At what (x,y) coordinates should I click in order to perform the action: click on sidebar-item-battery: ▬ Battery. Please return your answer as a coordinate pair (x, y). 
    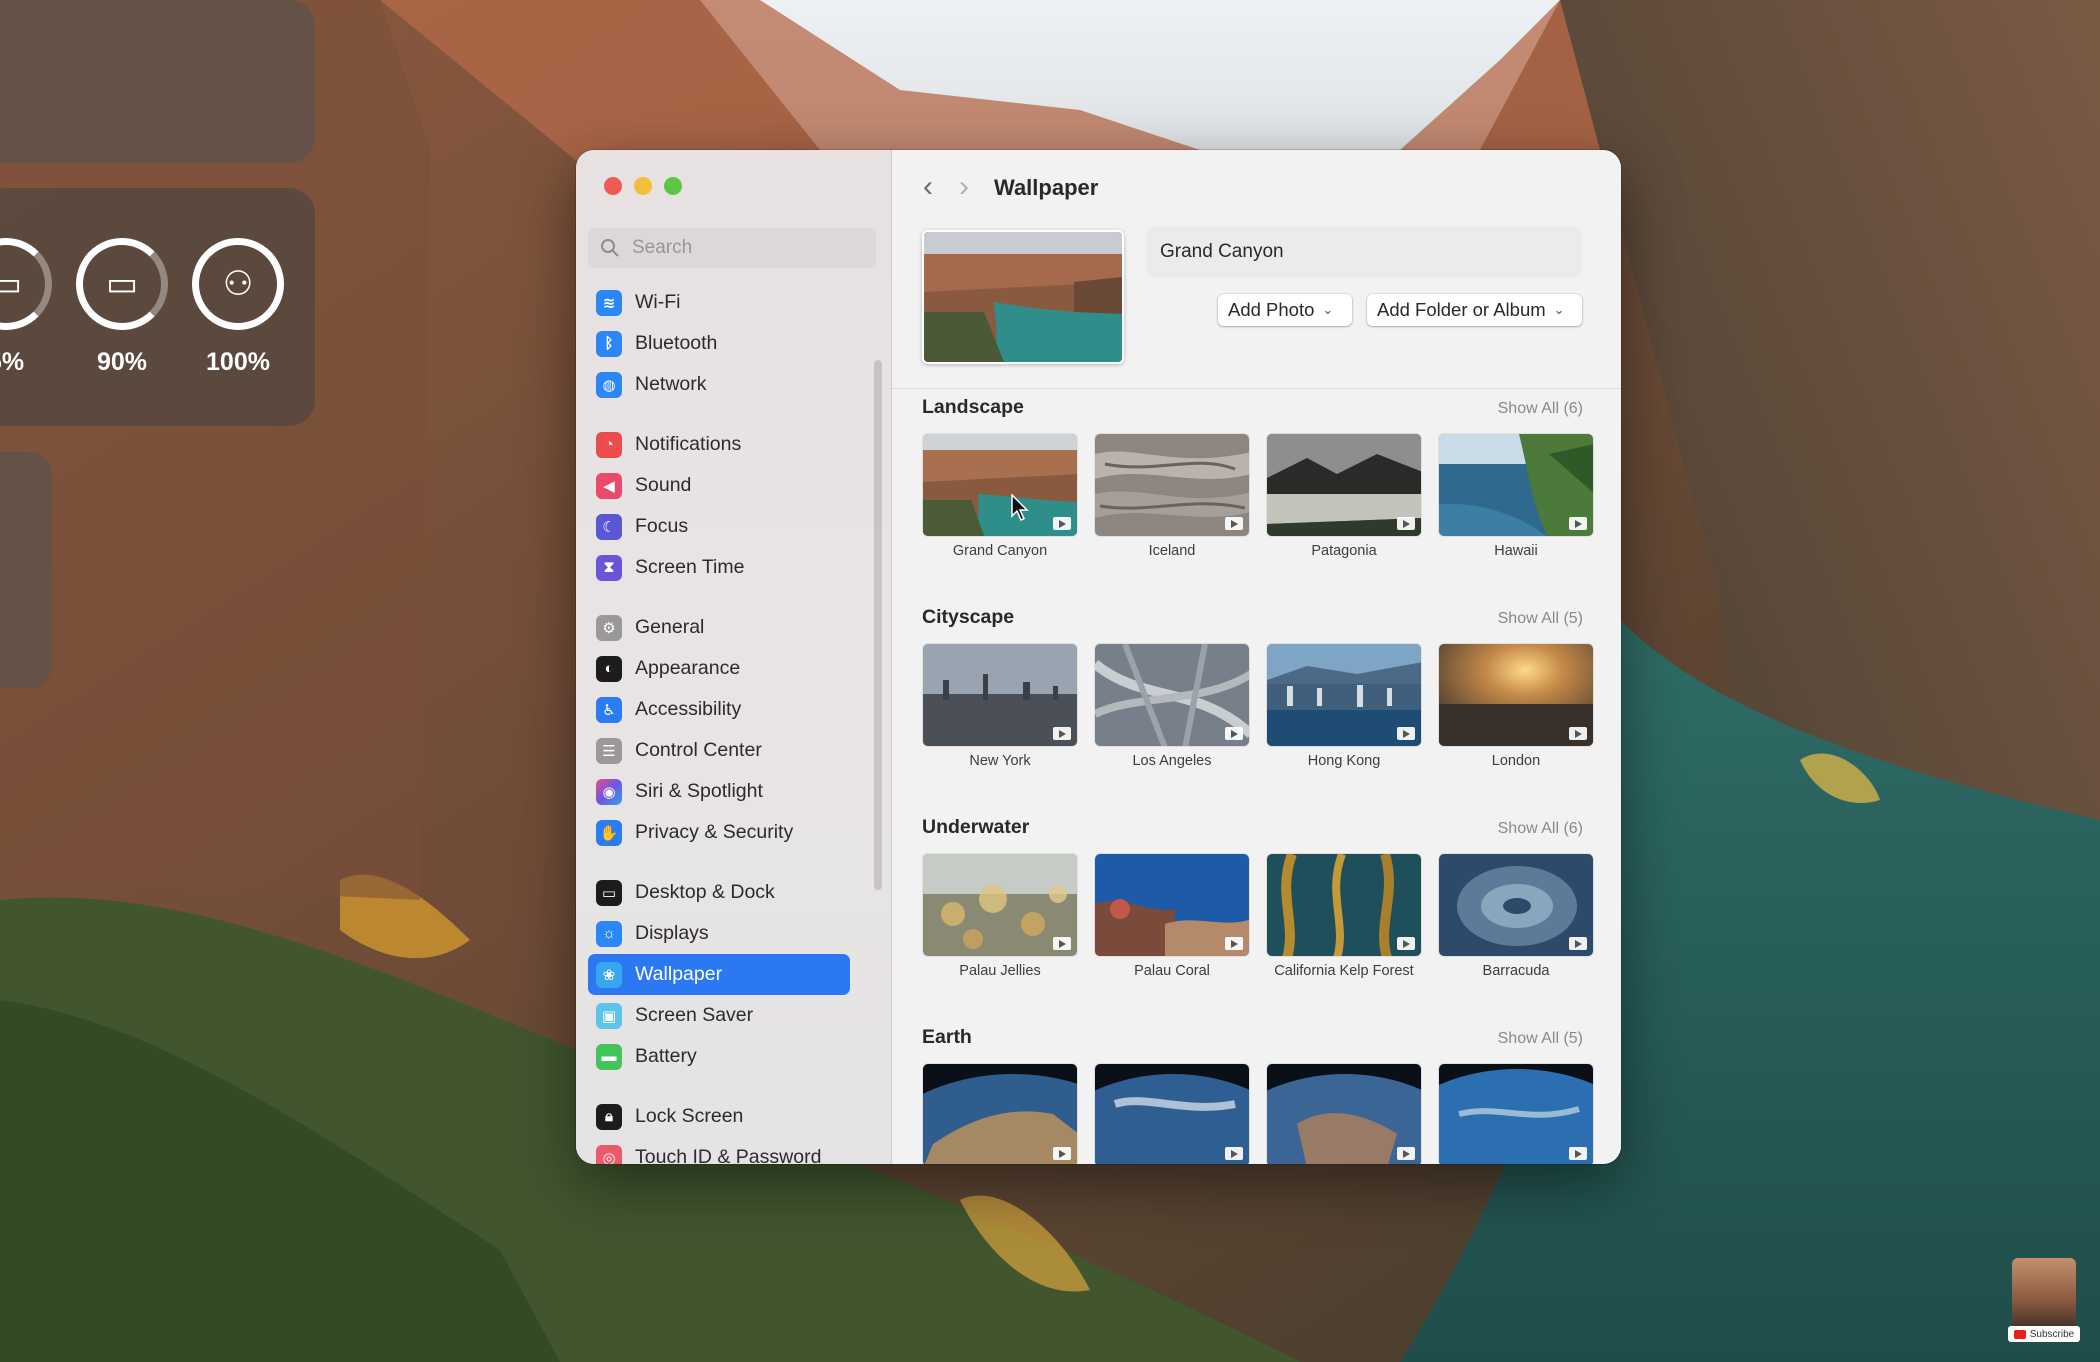
    Looking at the image, I should click on (719, 1056).